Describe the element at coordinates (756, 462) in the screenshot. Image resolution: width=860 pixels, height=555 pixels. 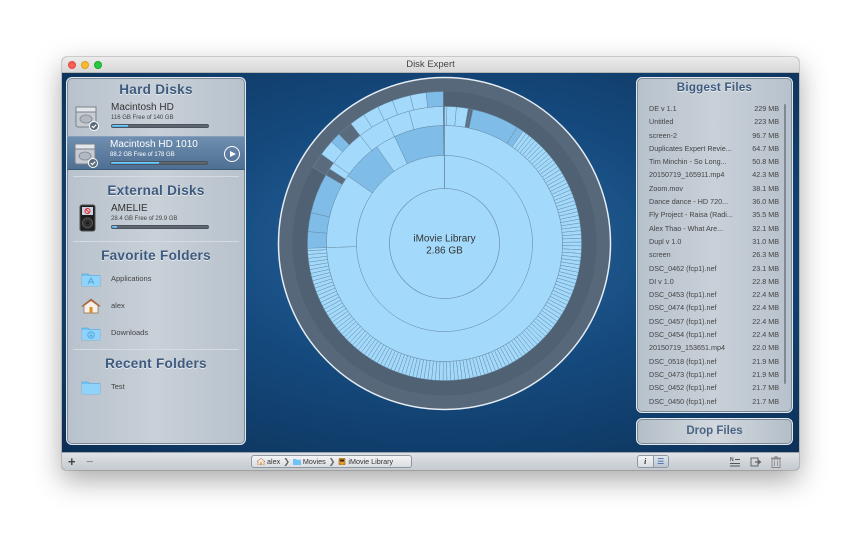
I see `move-to-icon` at that location.